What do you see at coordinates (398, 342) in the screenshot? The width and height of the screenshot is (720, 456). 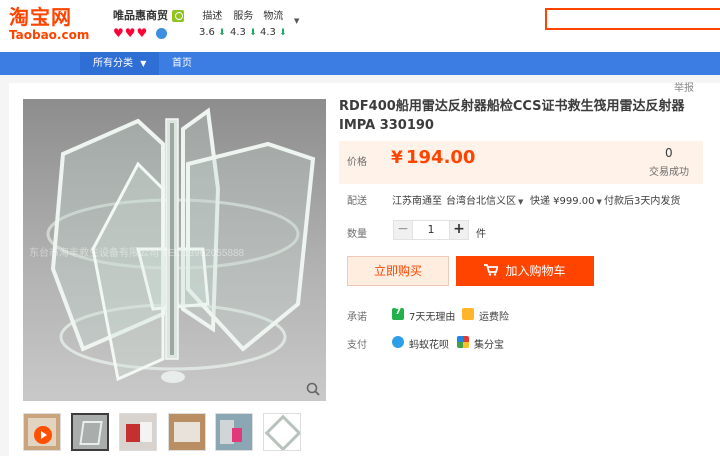 I see `huabei-icon` at bounding box center [398, 342].